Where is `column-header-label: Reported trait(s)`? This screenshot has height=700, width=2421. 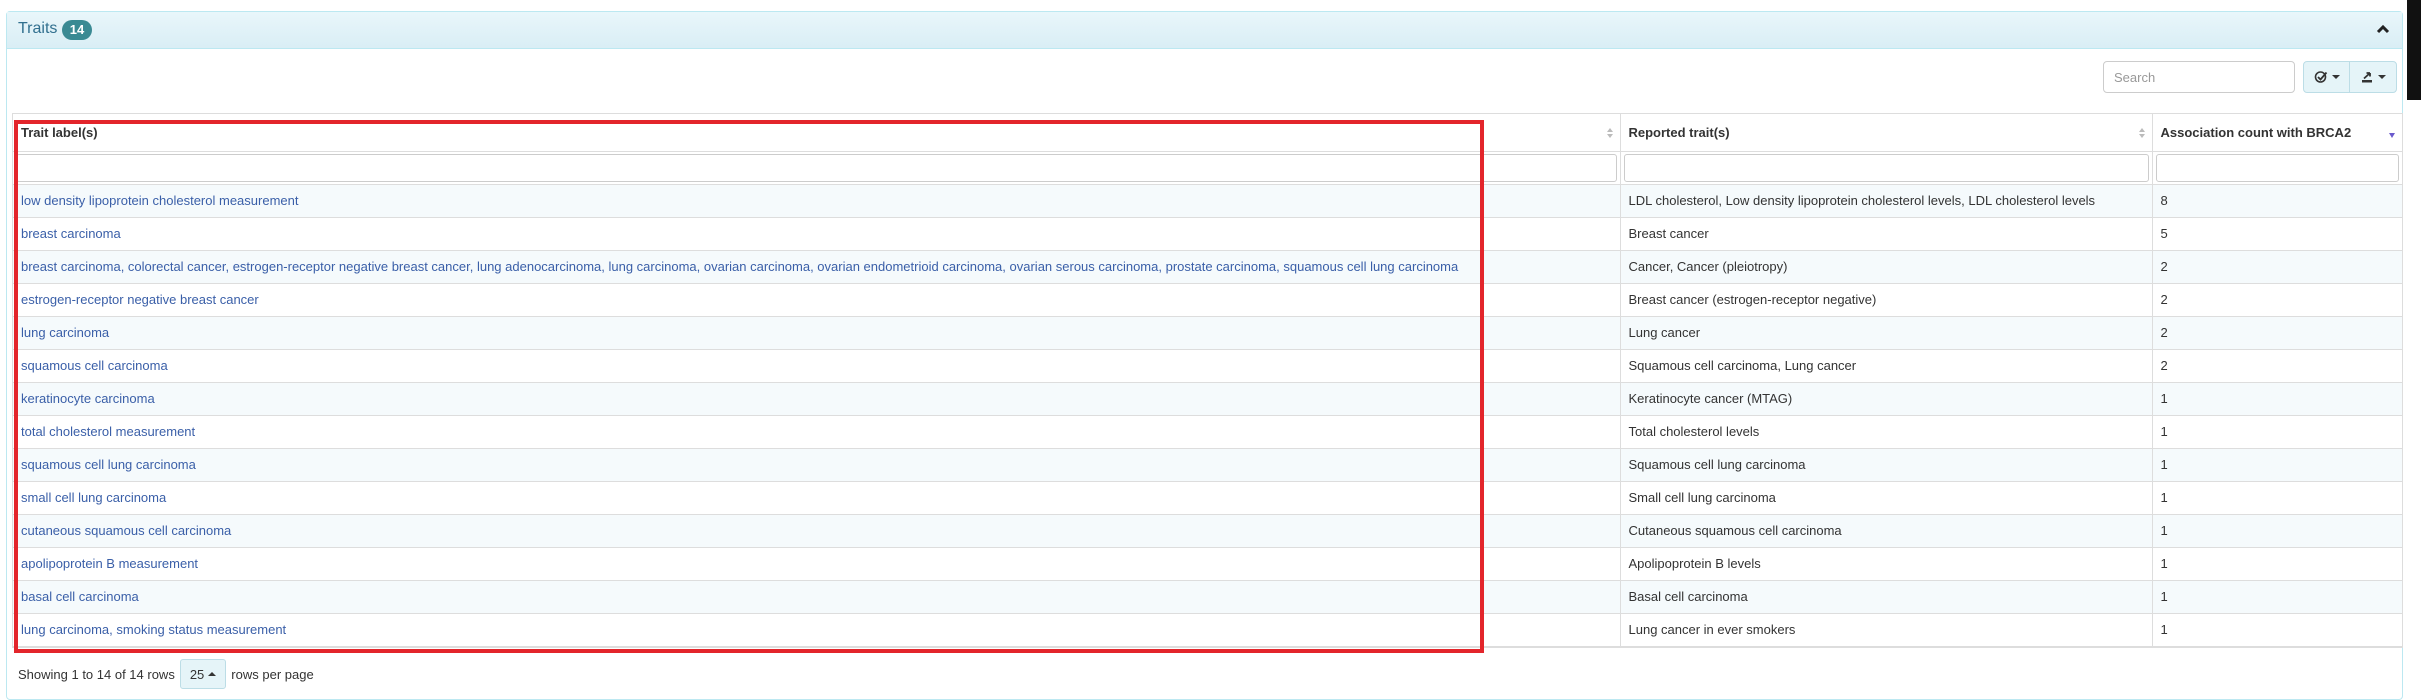 column-header-label: Reported trait(s) is located at coordinates (1679, 132).